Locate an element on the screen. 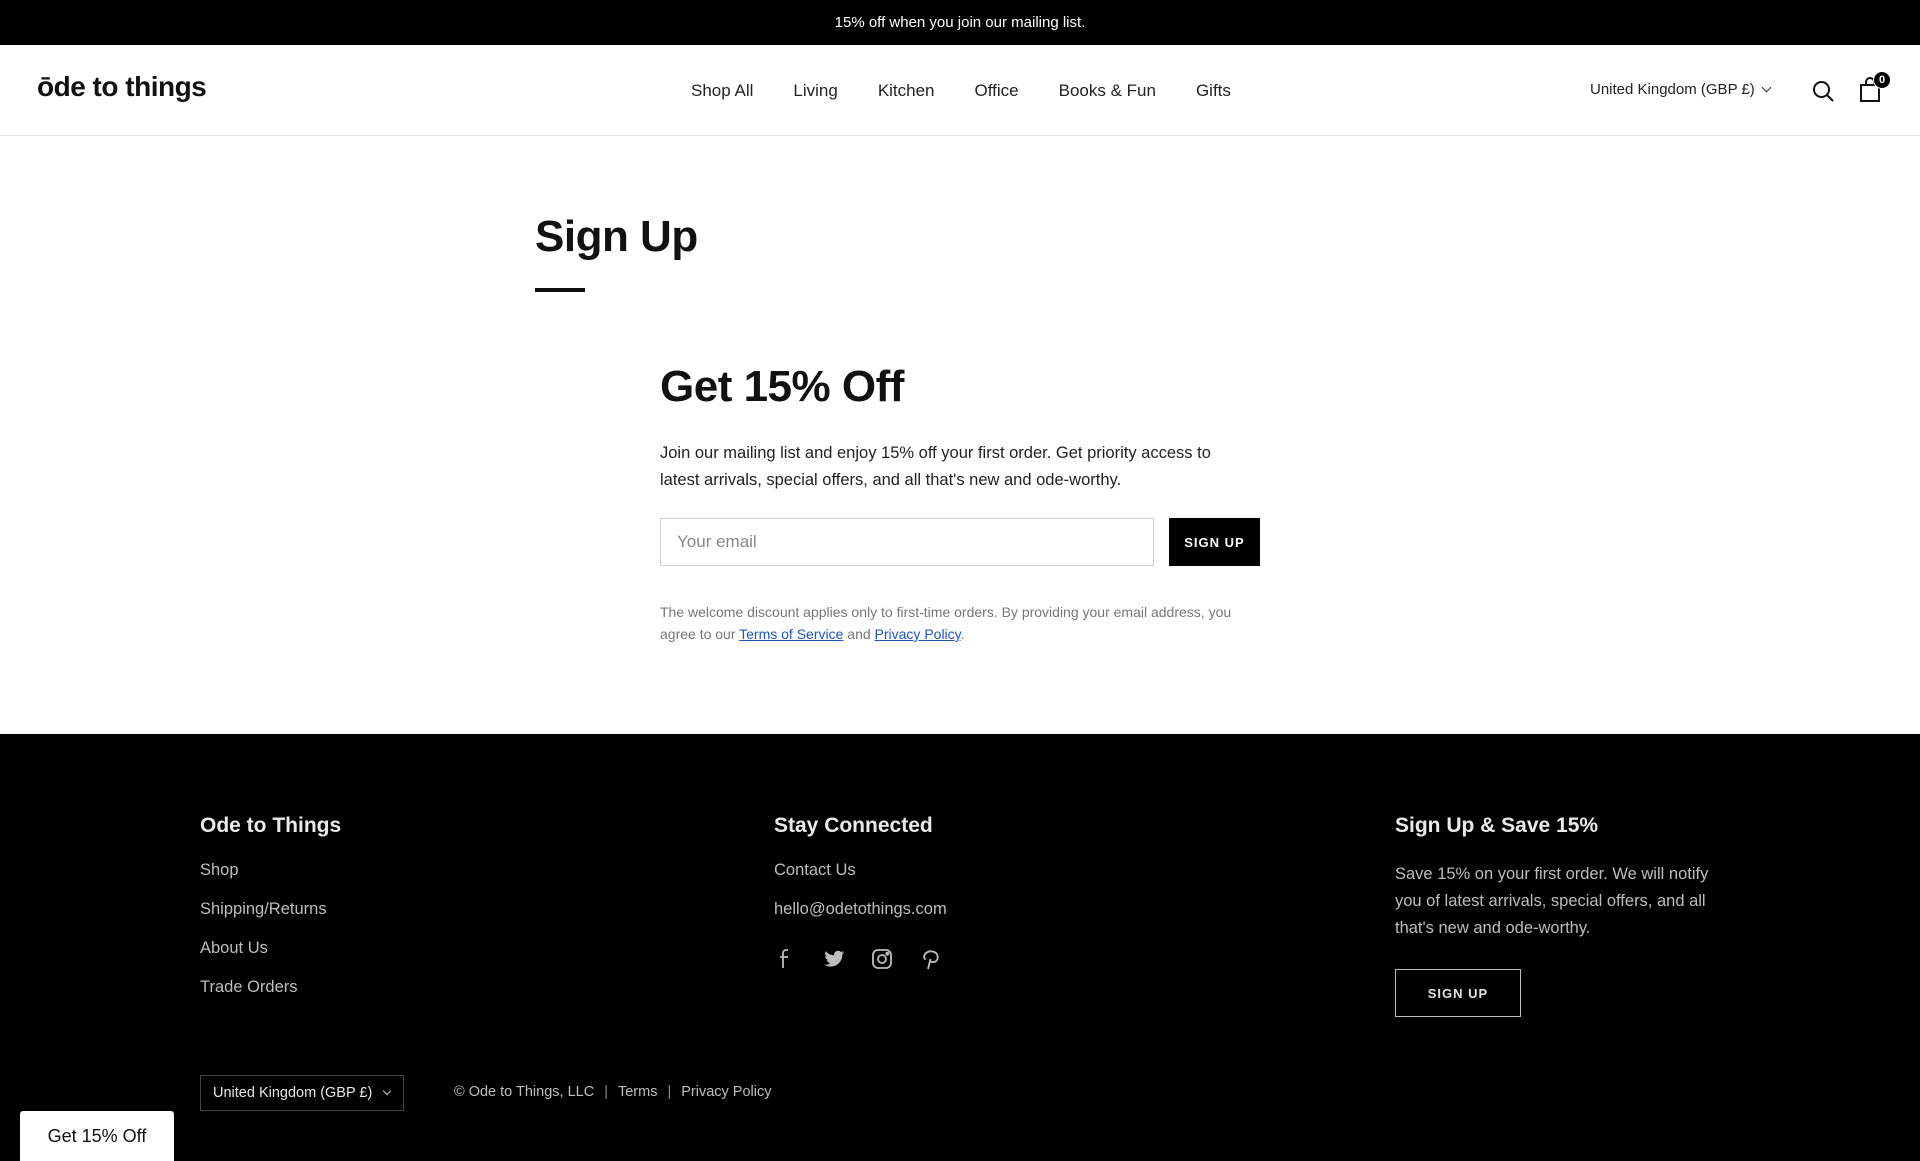 The width and height of the screenshot is (1920, 1161). nav-item-gifts: Gifts is located at coordinates (1213, 91).